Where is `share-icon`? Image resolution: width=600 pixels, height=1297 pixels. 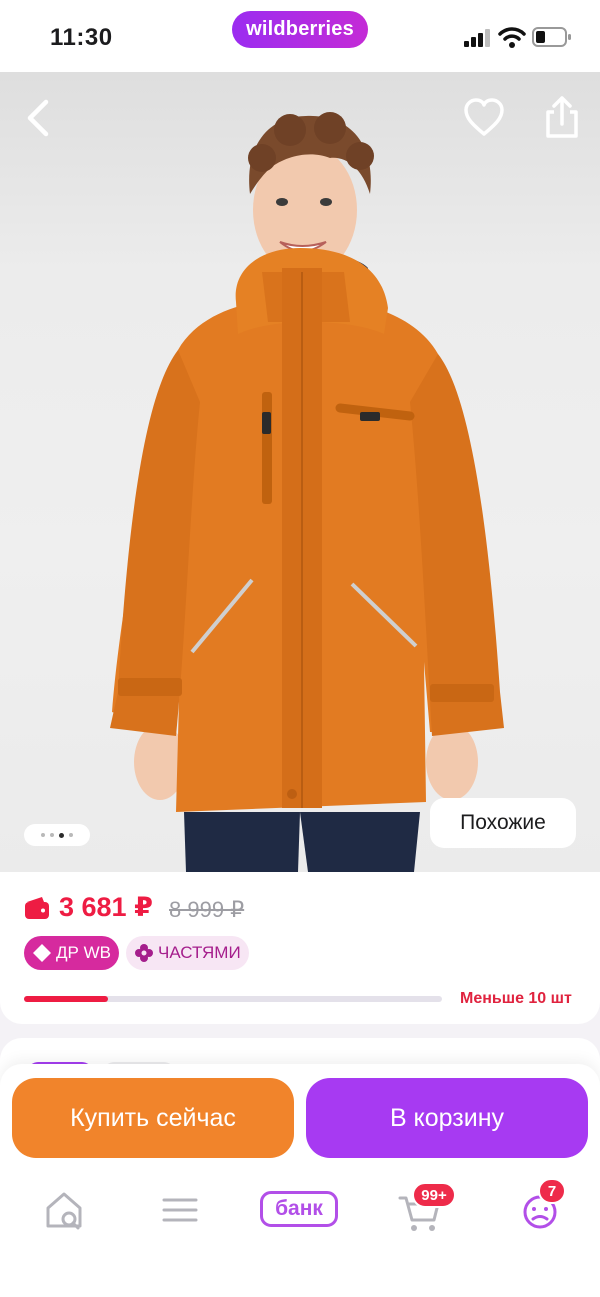 share-icon is located at coordinates (562, 118).